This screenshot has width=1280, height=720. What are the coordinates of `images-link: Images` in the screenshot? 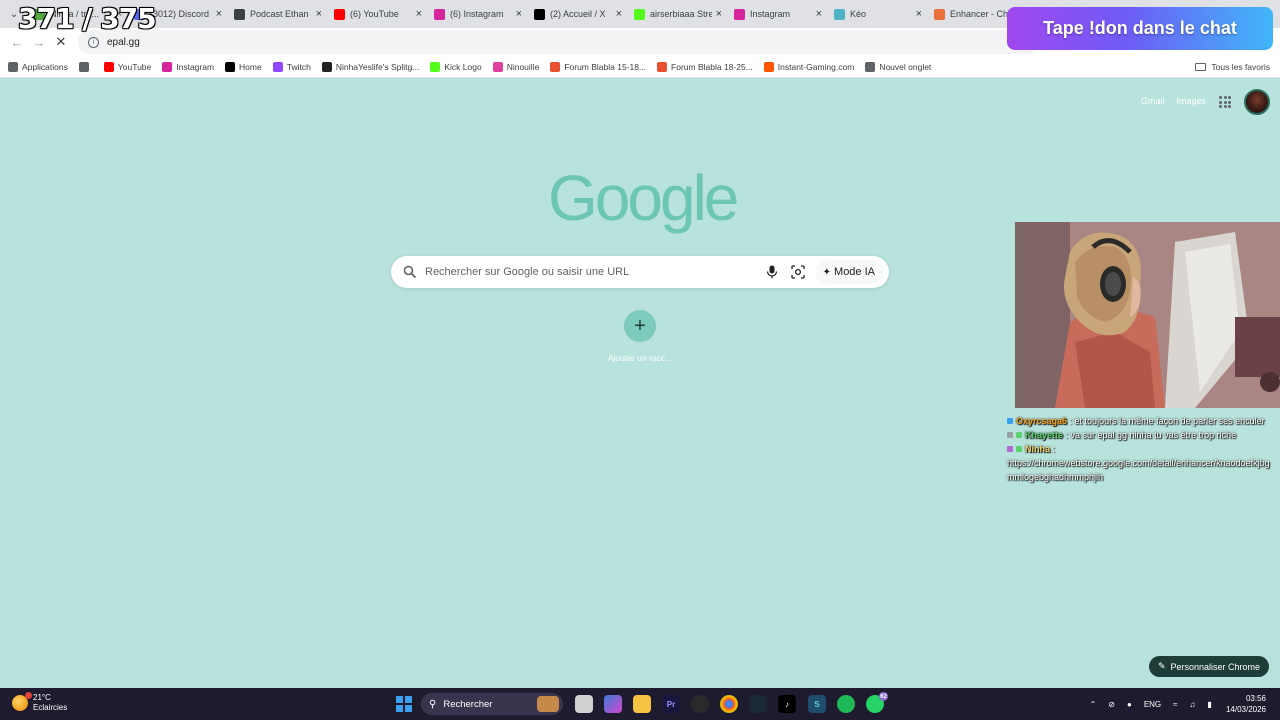 It's located at (1192, 101).